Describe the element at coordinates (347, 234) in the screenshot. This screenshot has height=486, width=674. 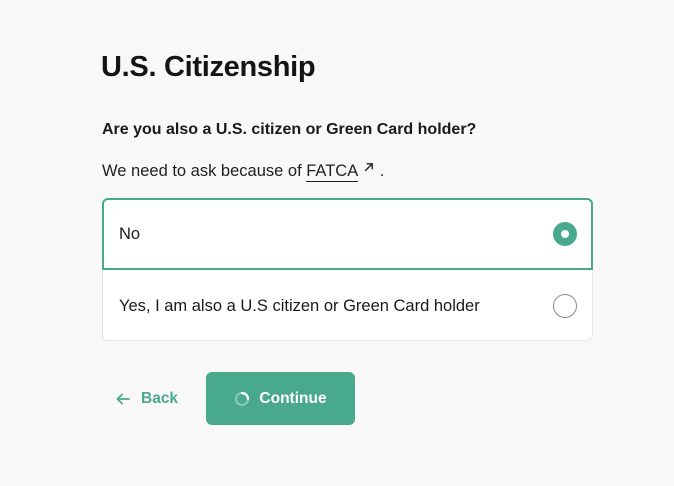
I see `option-no: No` at that location.